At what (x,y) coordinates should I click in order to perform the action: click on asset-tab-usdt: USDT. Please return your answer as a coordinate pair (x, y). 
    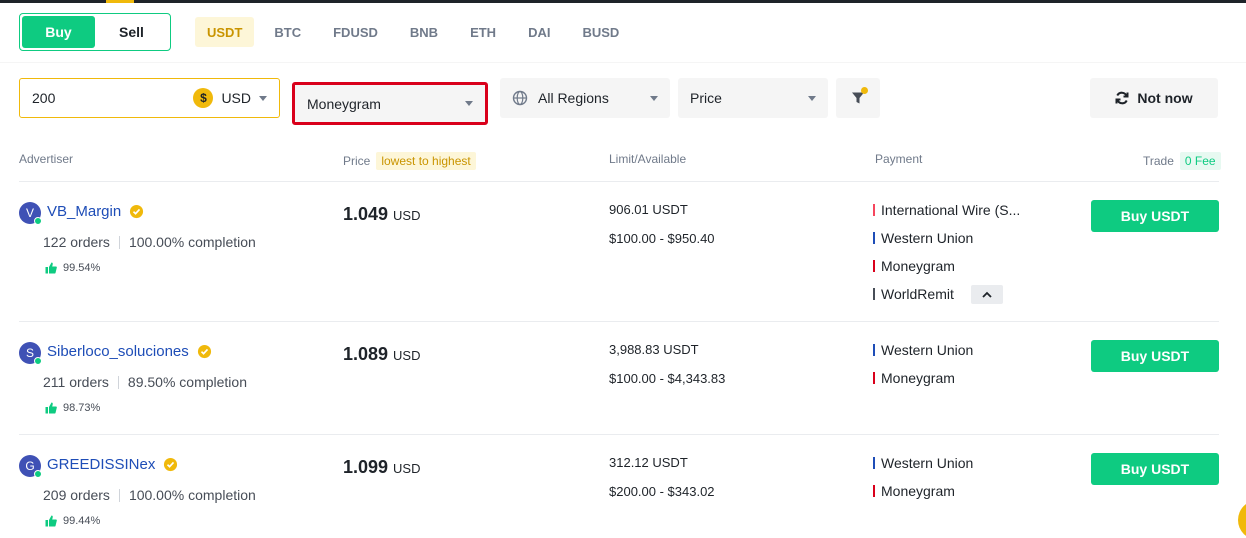
    Looking at the image, I should click on (225, 32).